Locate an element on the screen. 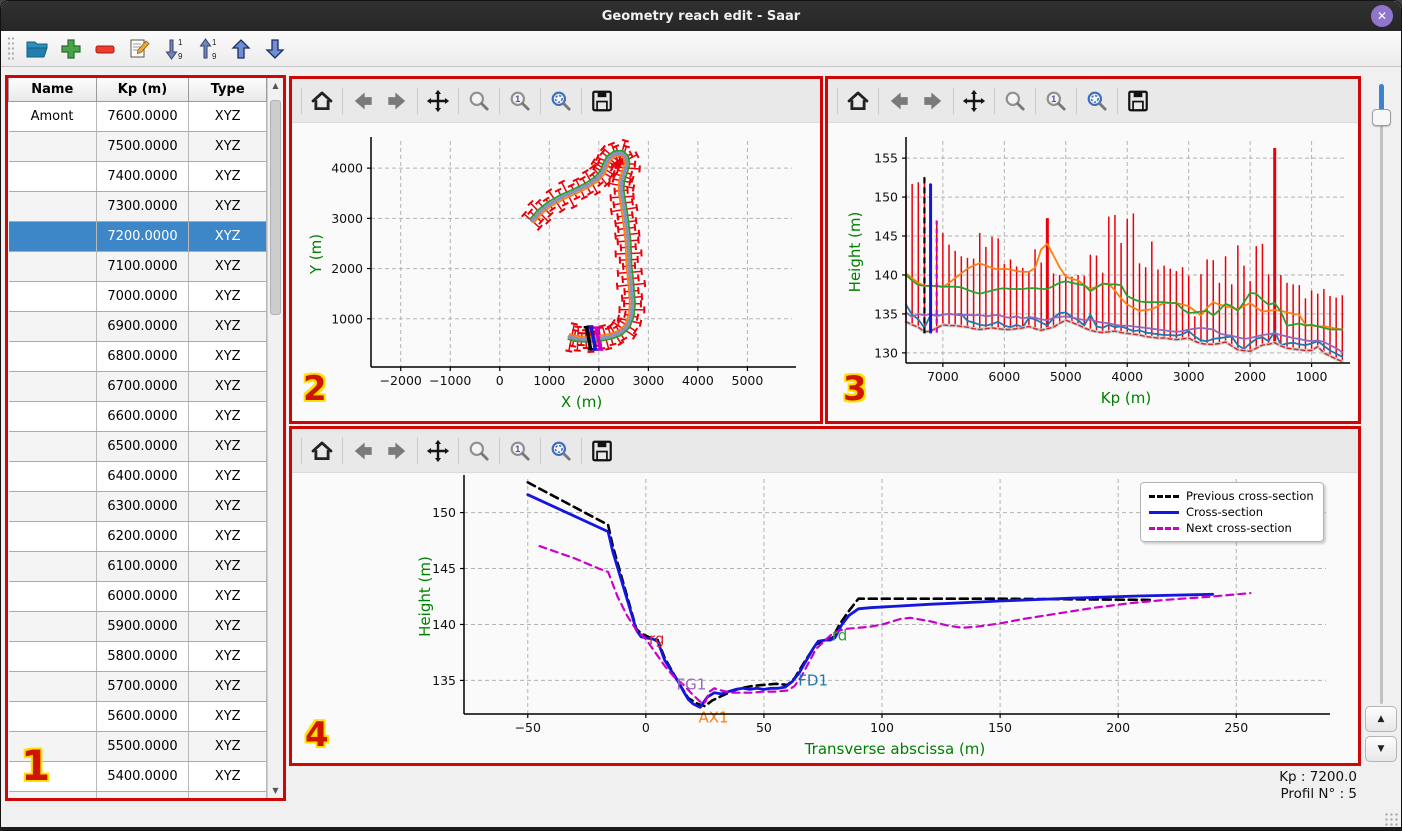 The height and width of the screenshot is (831, 1402). col-header-kp: Kp (m) is located at coordinates (142, 90).